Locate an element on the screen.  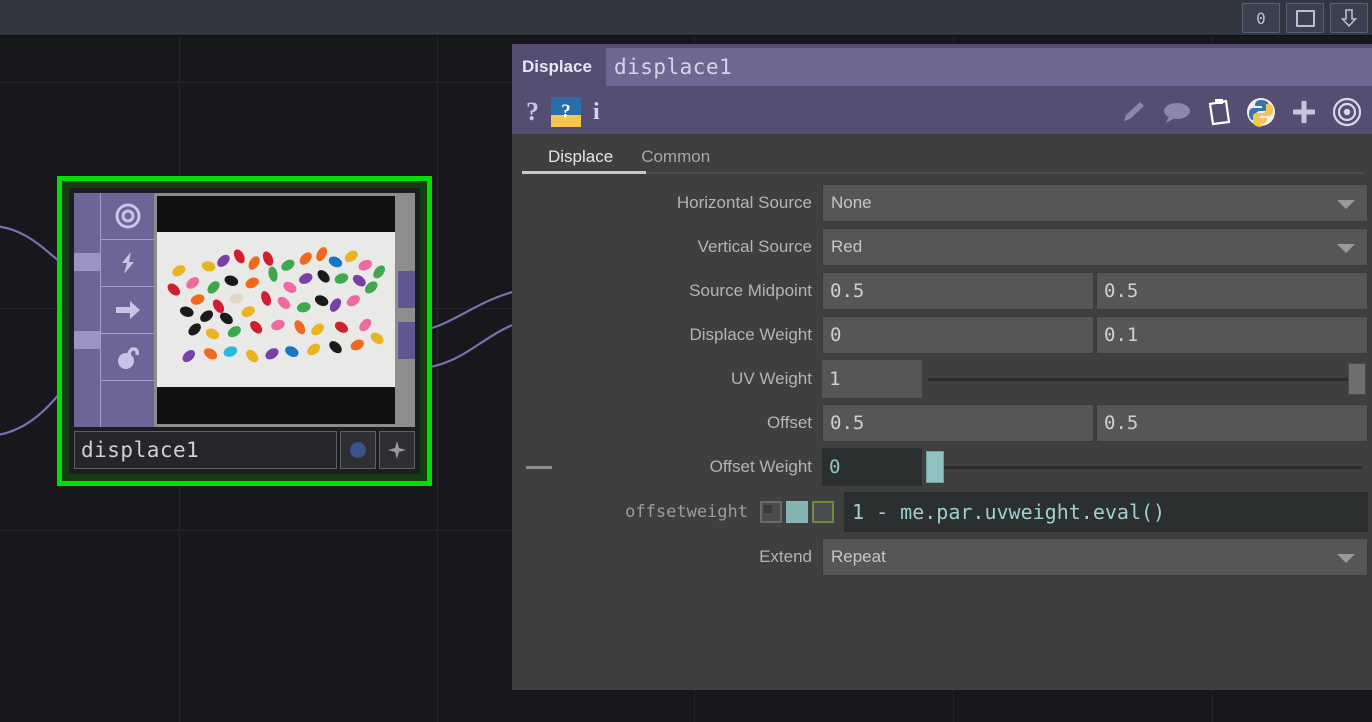
parameter-tabs: Displace Common is located at coordinates (942, 154).